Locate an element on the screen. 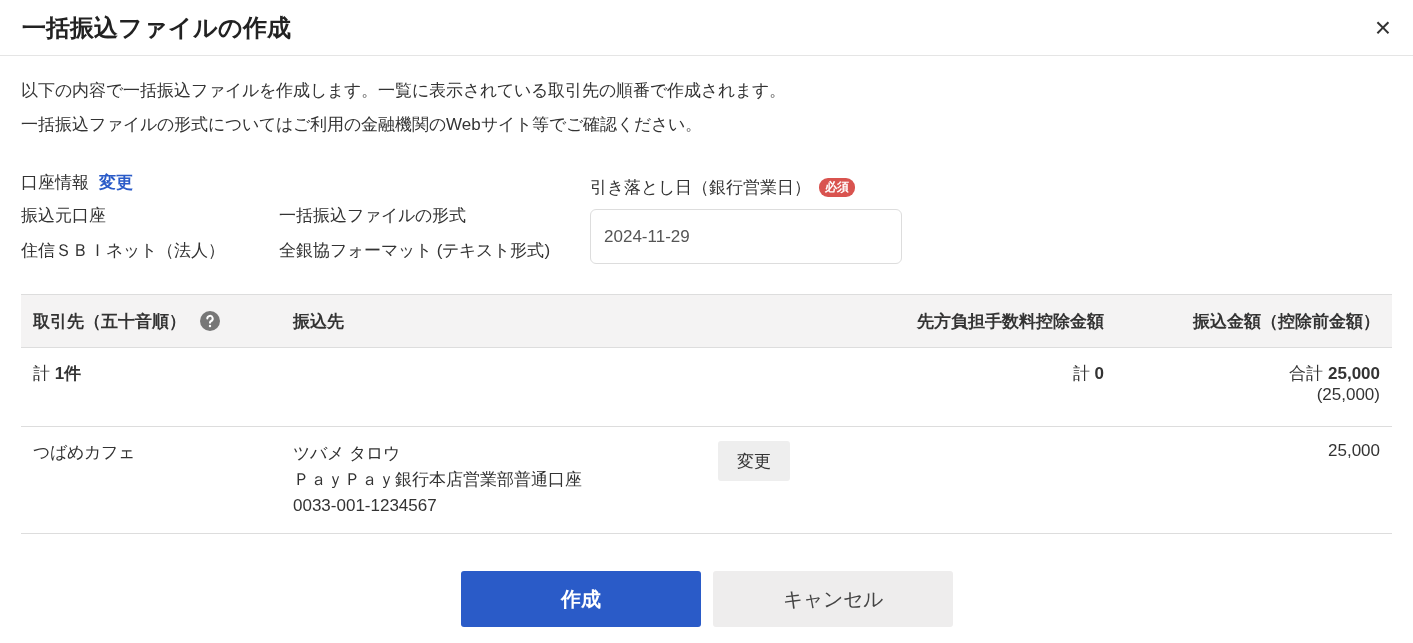  column-header: 取引先（五十音順） is located at coordinates (109, 321).